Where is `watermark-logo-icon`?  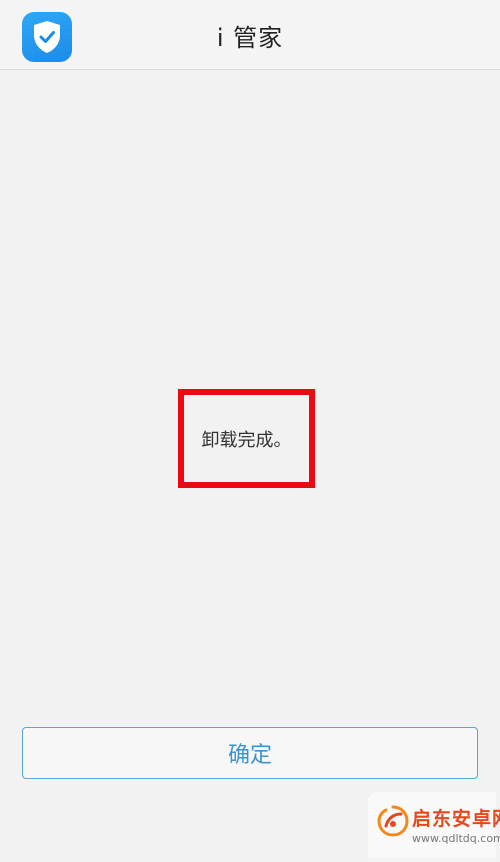
watermark-logo-icon is located at coordinates (393, 821).